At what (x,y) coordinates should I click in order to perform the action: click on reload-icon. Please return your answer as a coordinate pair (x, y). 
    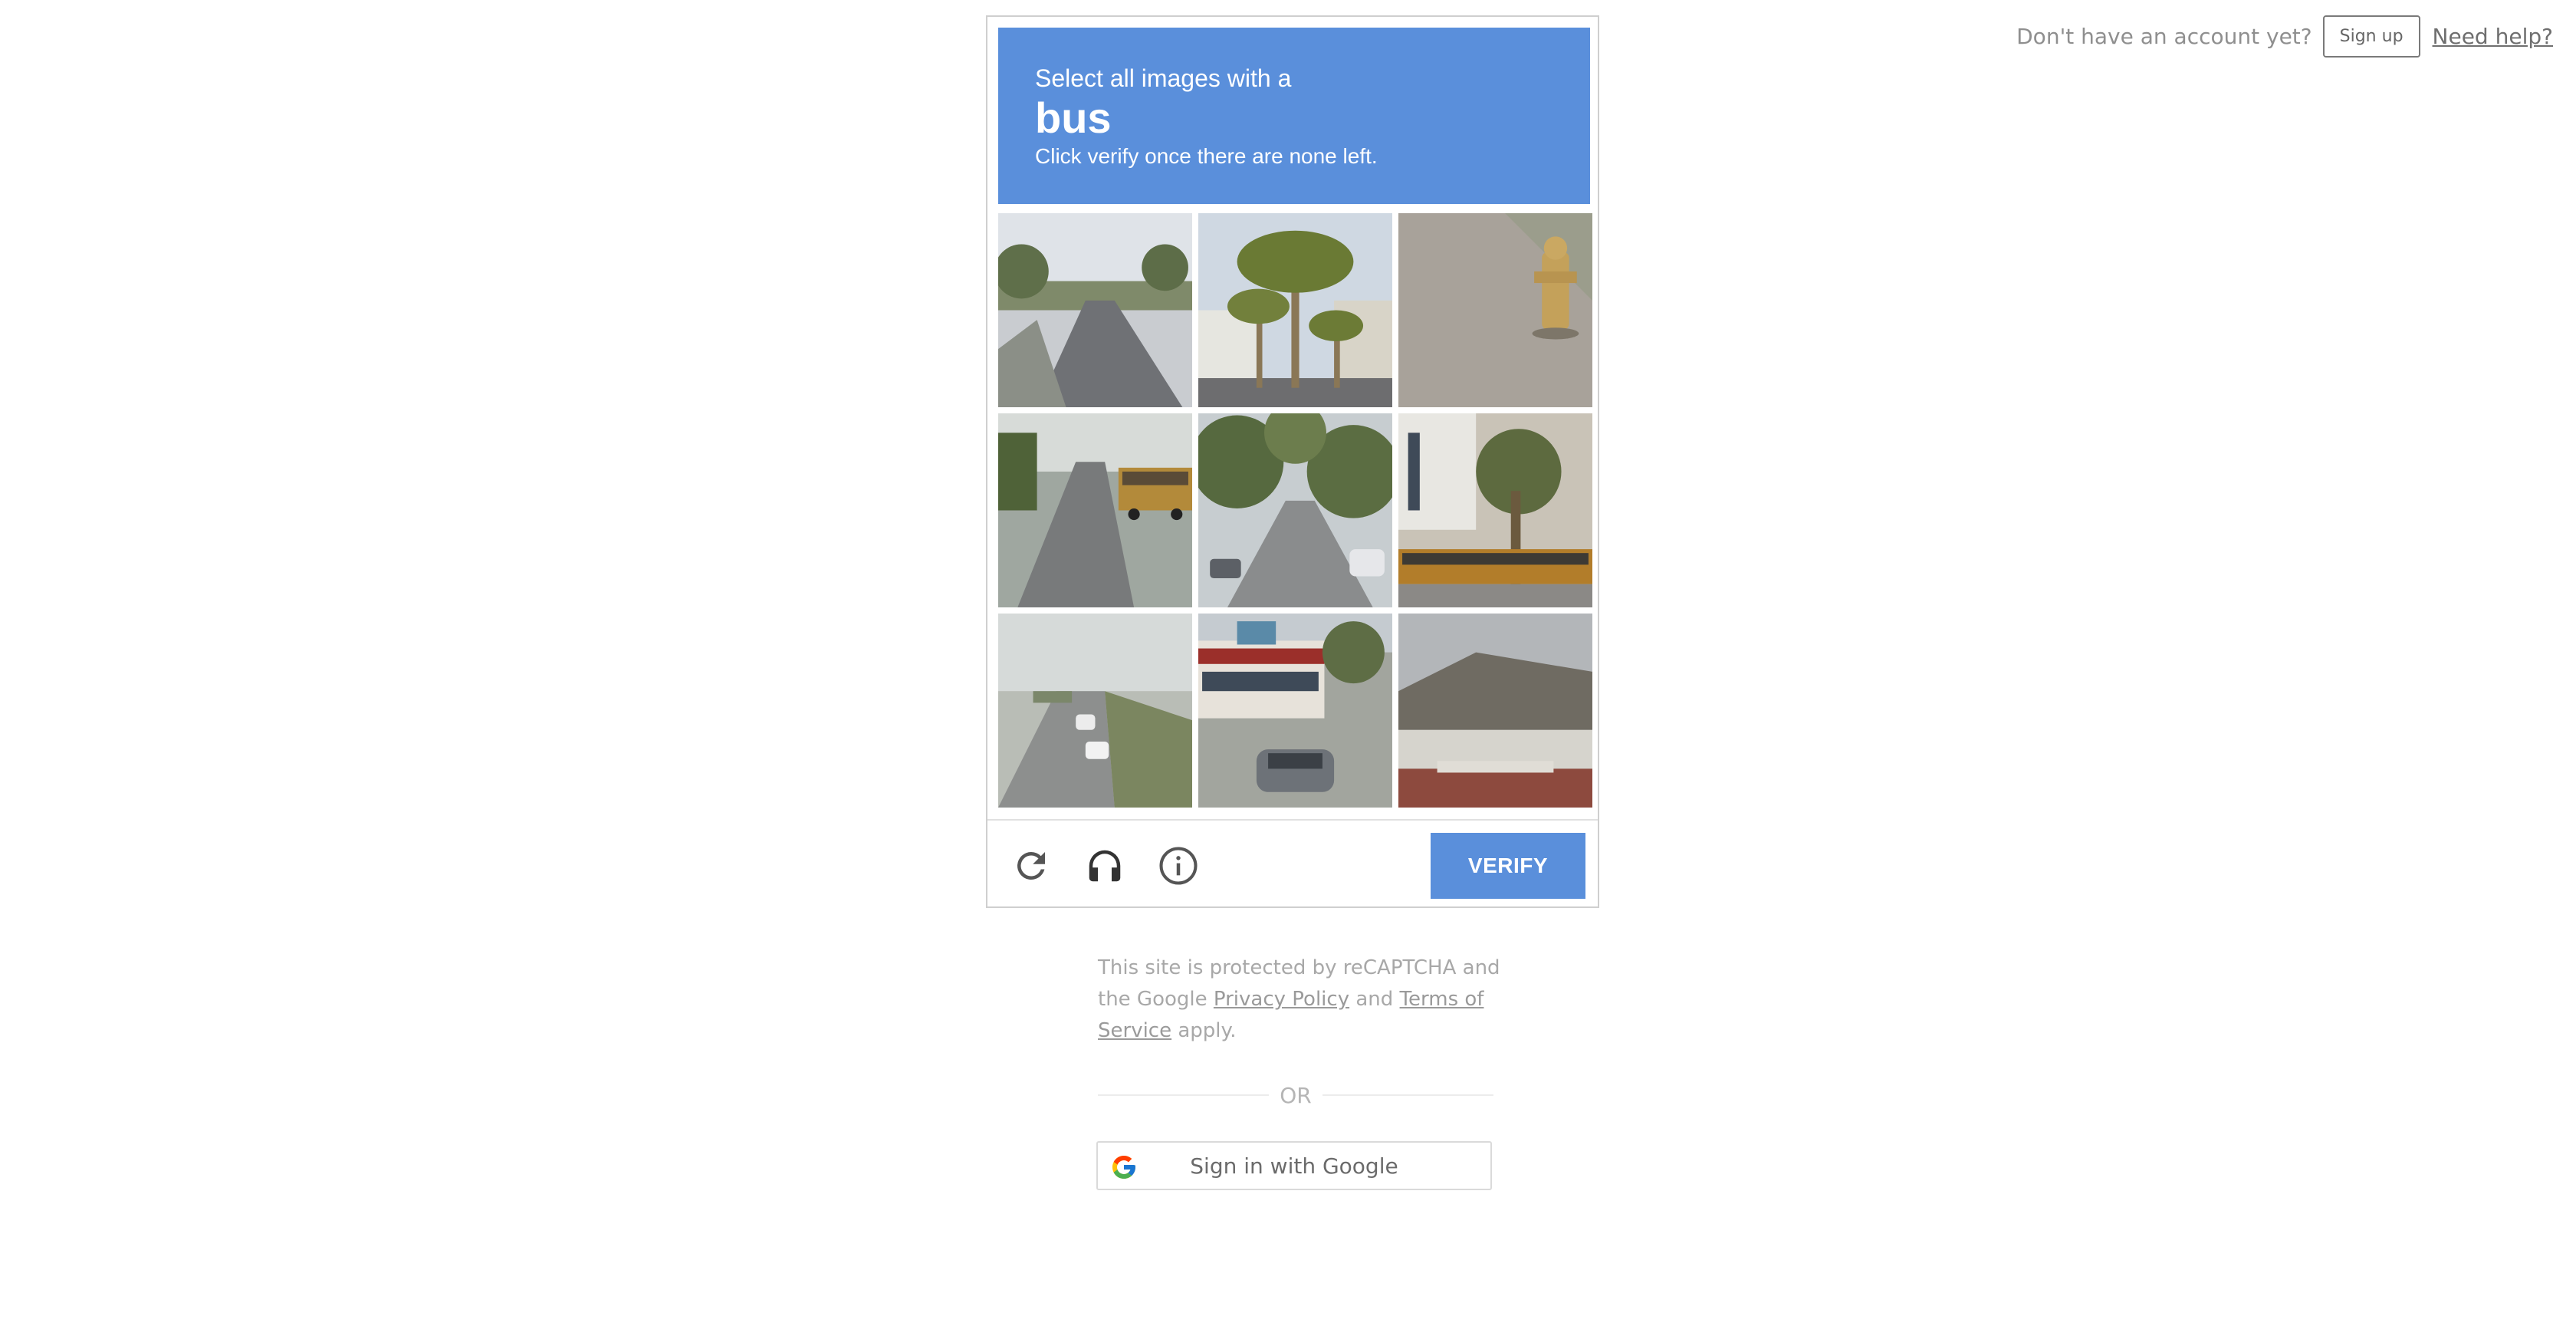
    Looking at the image, I should click on (1031, 866).